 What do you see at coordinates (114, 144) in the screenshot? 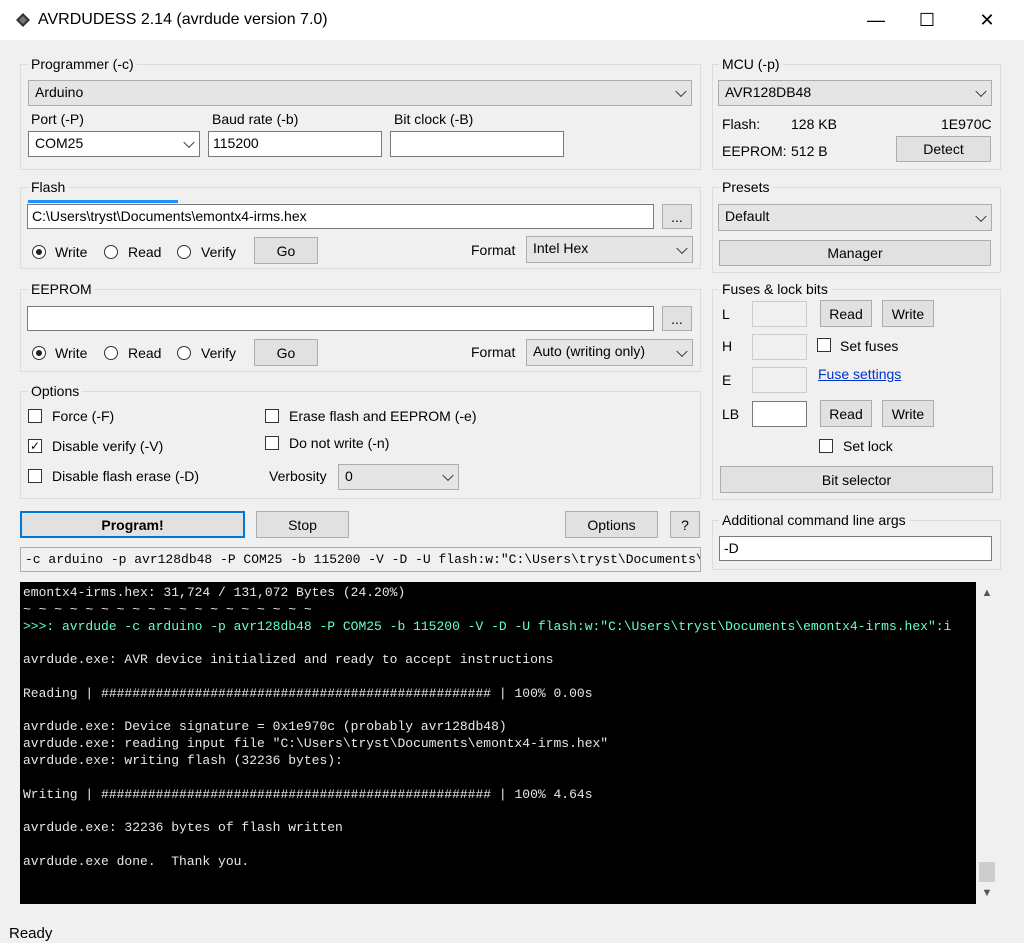
I see `port-select: COM25` at bounding box center [114, 144].